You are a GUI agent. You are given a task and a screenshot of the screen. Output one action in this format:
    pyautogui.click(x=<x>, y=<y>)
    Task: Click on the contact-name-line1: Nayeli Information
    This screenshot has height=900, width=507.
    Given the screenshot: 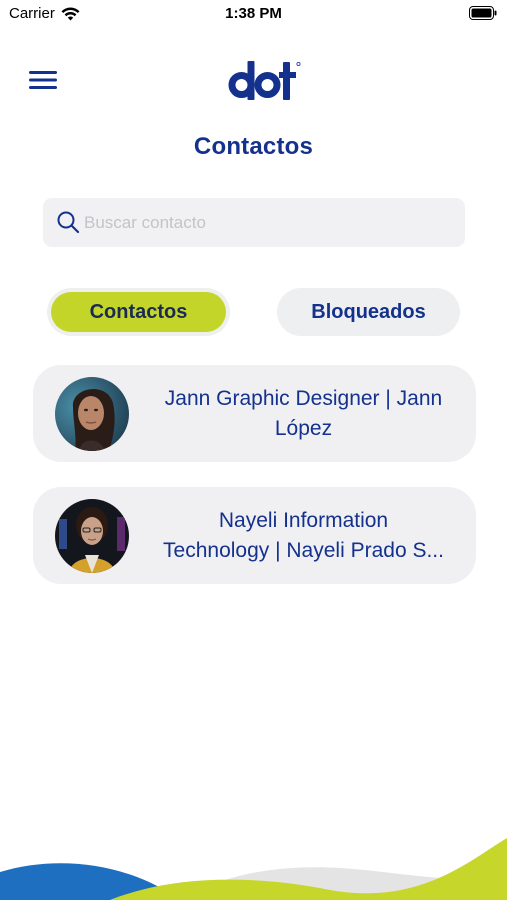 What is the action you would take?
    pyautogui.click(x=303, y=520)
    